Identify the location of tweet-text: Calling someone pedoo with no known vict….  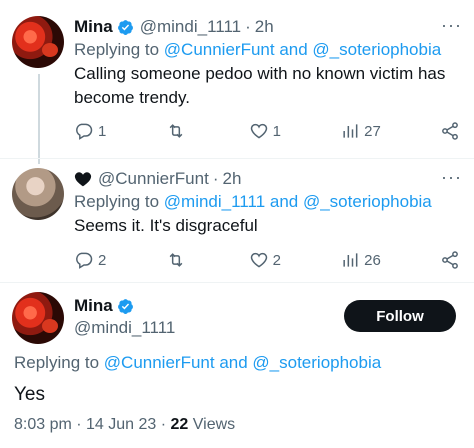
(260, 85).